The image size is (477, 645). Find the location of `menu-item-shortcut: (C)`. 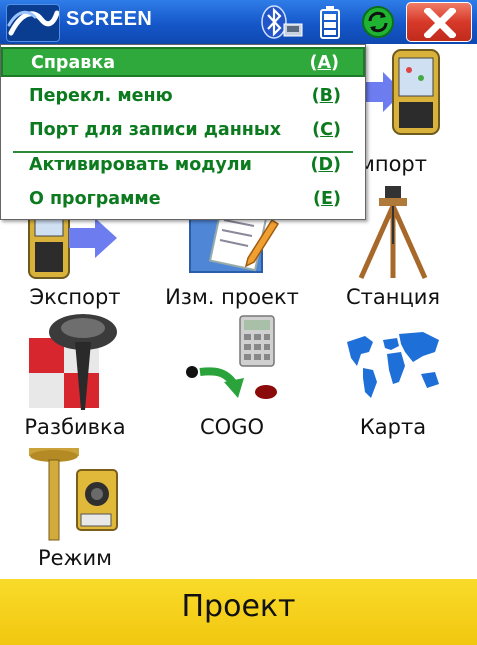

menu-item-shortcut: (C) is located at coordinates (326, 130).